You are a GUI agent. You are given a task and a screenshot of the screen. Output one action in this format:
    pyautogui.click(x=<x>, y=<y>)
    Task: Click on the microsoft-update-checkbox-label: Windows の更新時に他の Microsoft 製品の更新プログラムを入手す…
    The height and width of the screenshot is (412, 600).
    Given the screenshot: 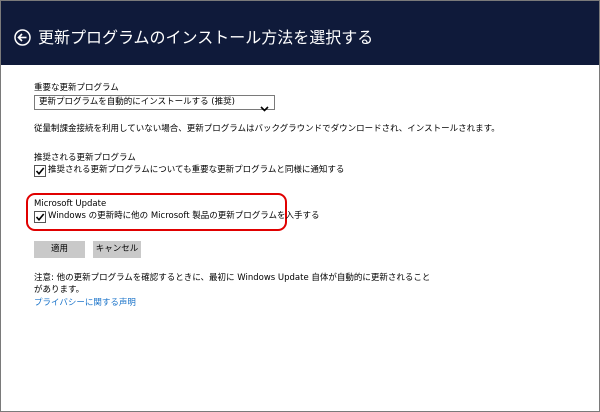 What is the action you would take?
    pyautogui.click(x=184, y=216)
    